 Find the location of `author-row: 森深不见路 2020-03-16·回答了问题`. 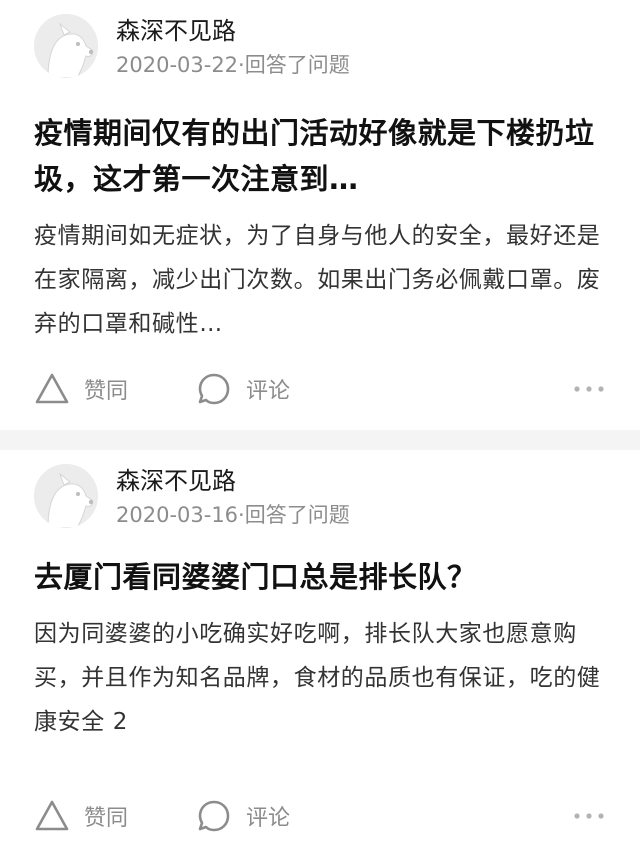

author-row: 森深不见路 2020-03-16·回答了问题 is located at coordinates (320, 496).